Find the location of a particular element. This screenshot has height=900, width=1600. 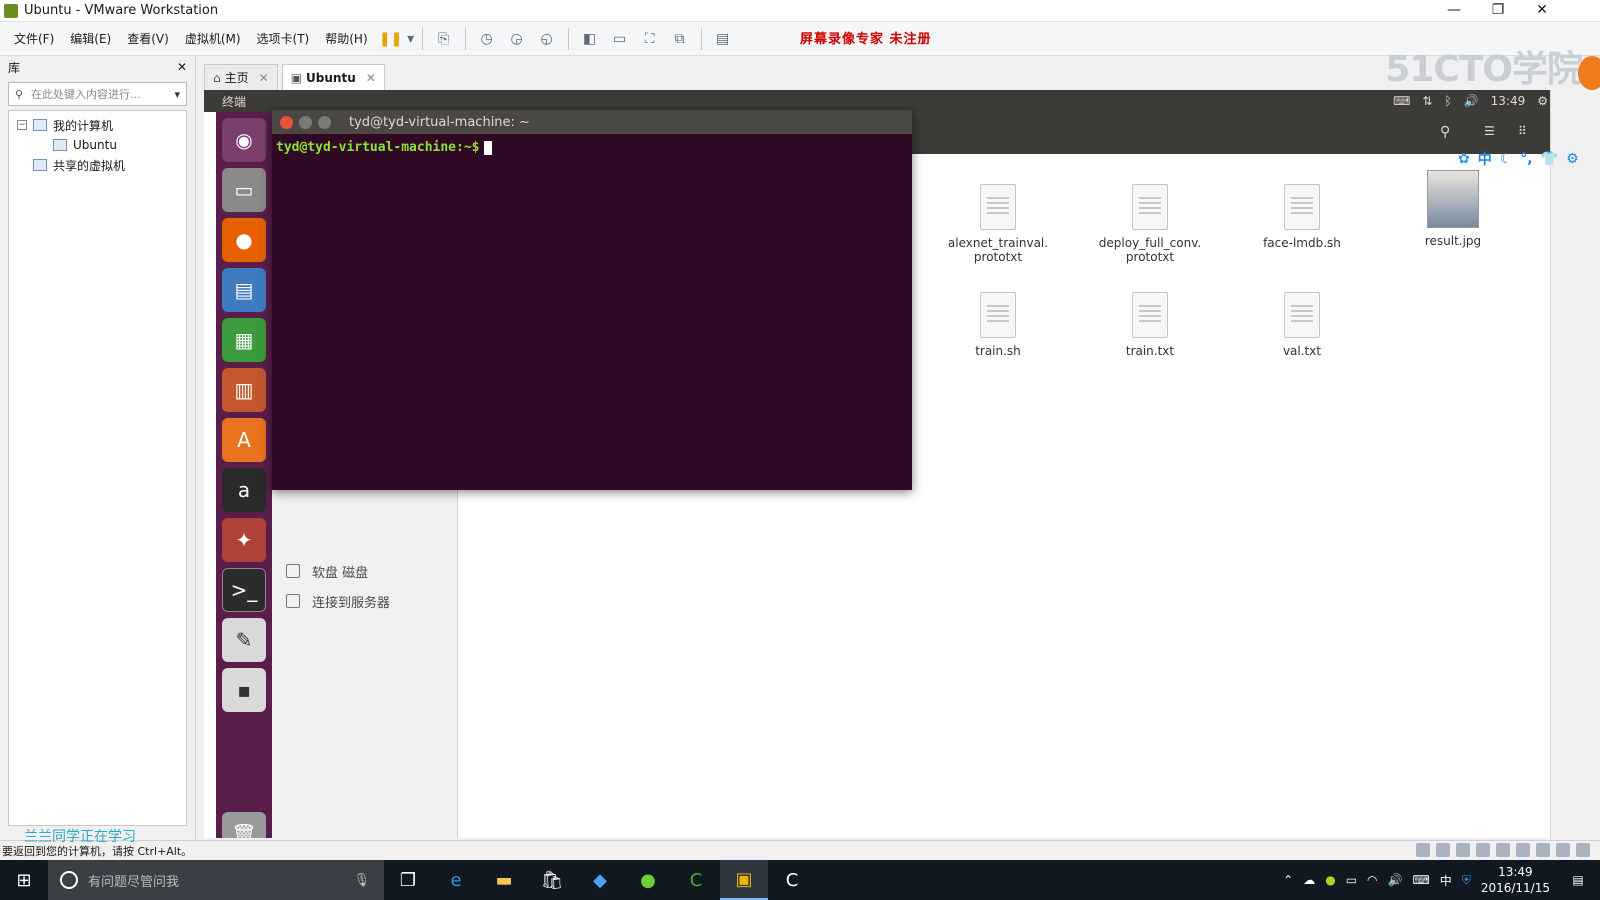

floppy-icon is located at coordinates (1463, 850).